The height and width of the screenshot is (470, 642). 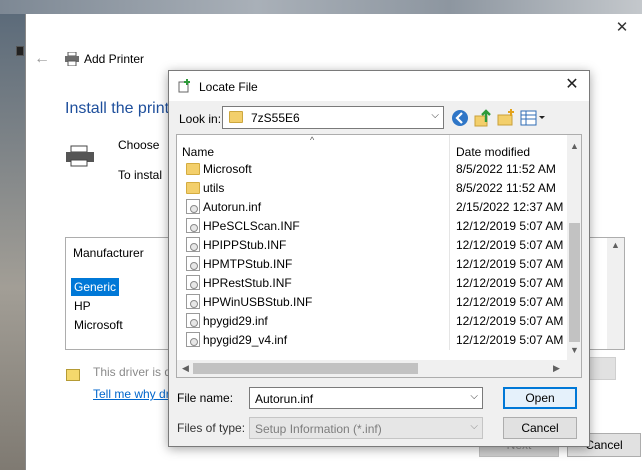 What do you see at coordinates (20, 51) in the screenshot?
I see `desktop-icon` at bounding box center [20, 51].